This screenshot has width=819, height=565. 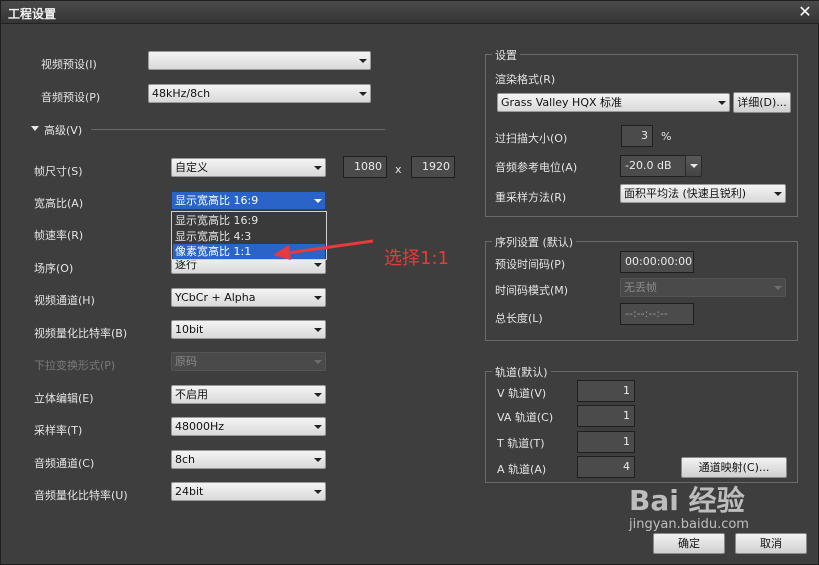 I want to click on audio-channel-label: 音频通道(C), so click(x=64, y=463).